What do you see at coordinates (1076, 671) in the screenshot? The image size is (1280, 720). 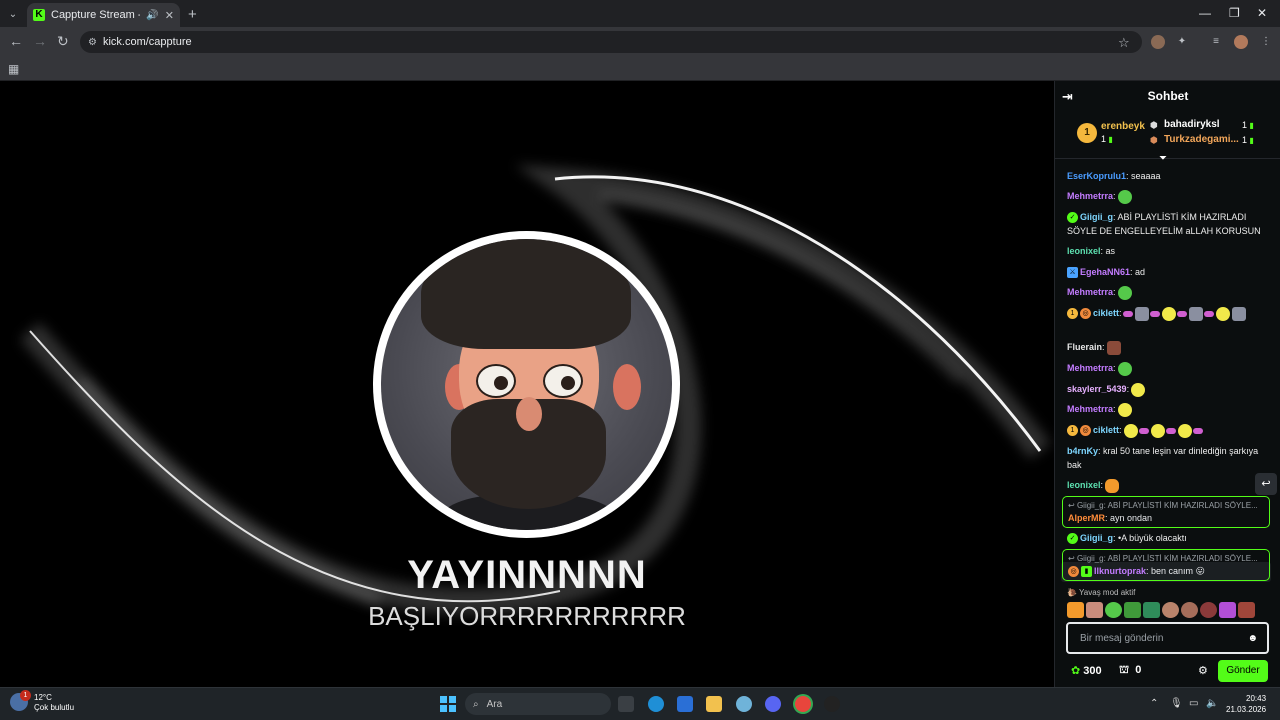 I see `points-icon: ✿` at bounding box center [1076, 671].